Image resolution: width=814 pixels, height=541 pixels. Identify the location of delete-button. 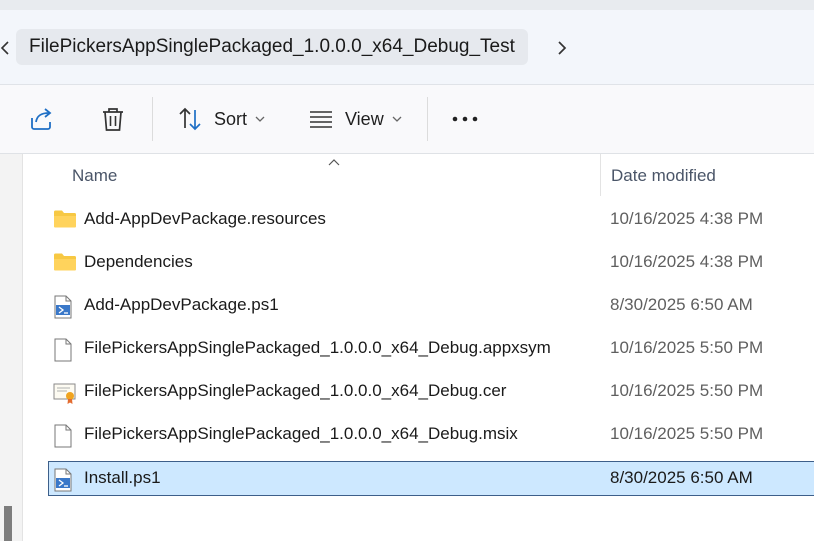
(113, 119).